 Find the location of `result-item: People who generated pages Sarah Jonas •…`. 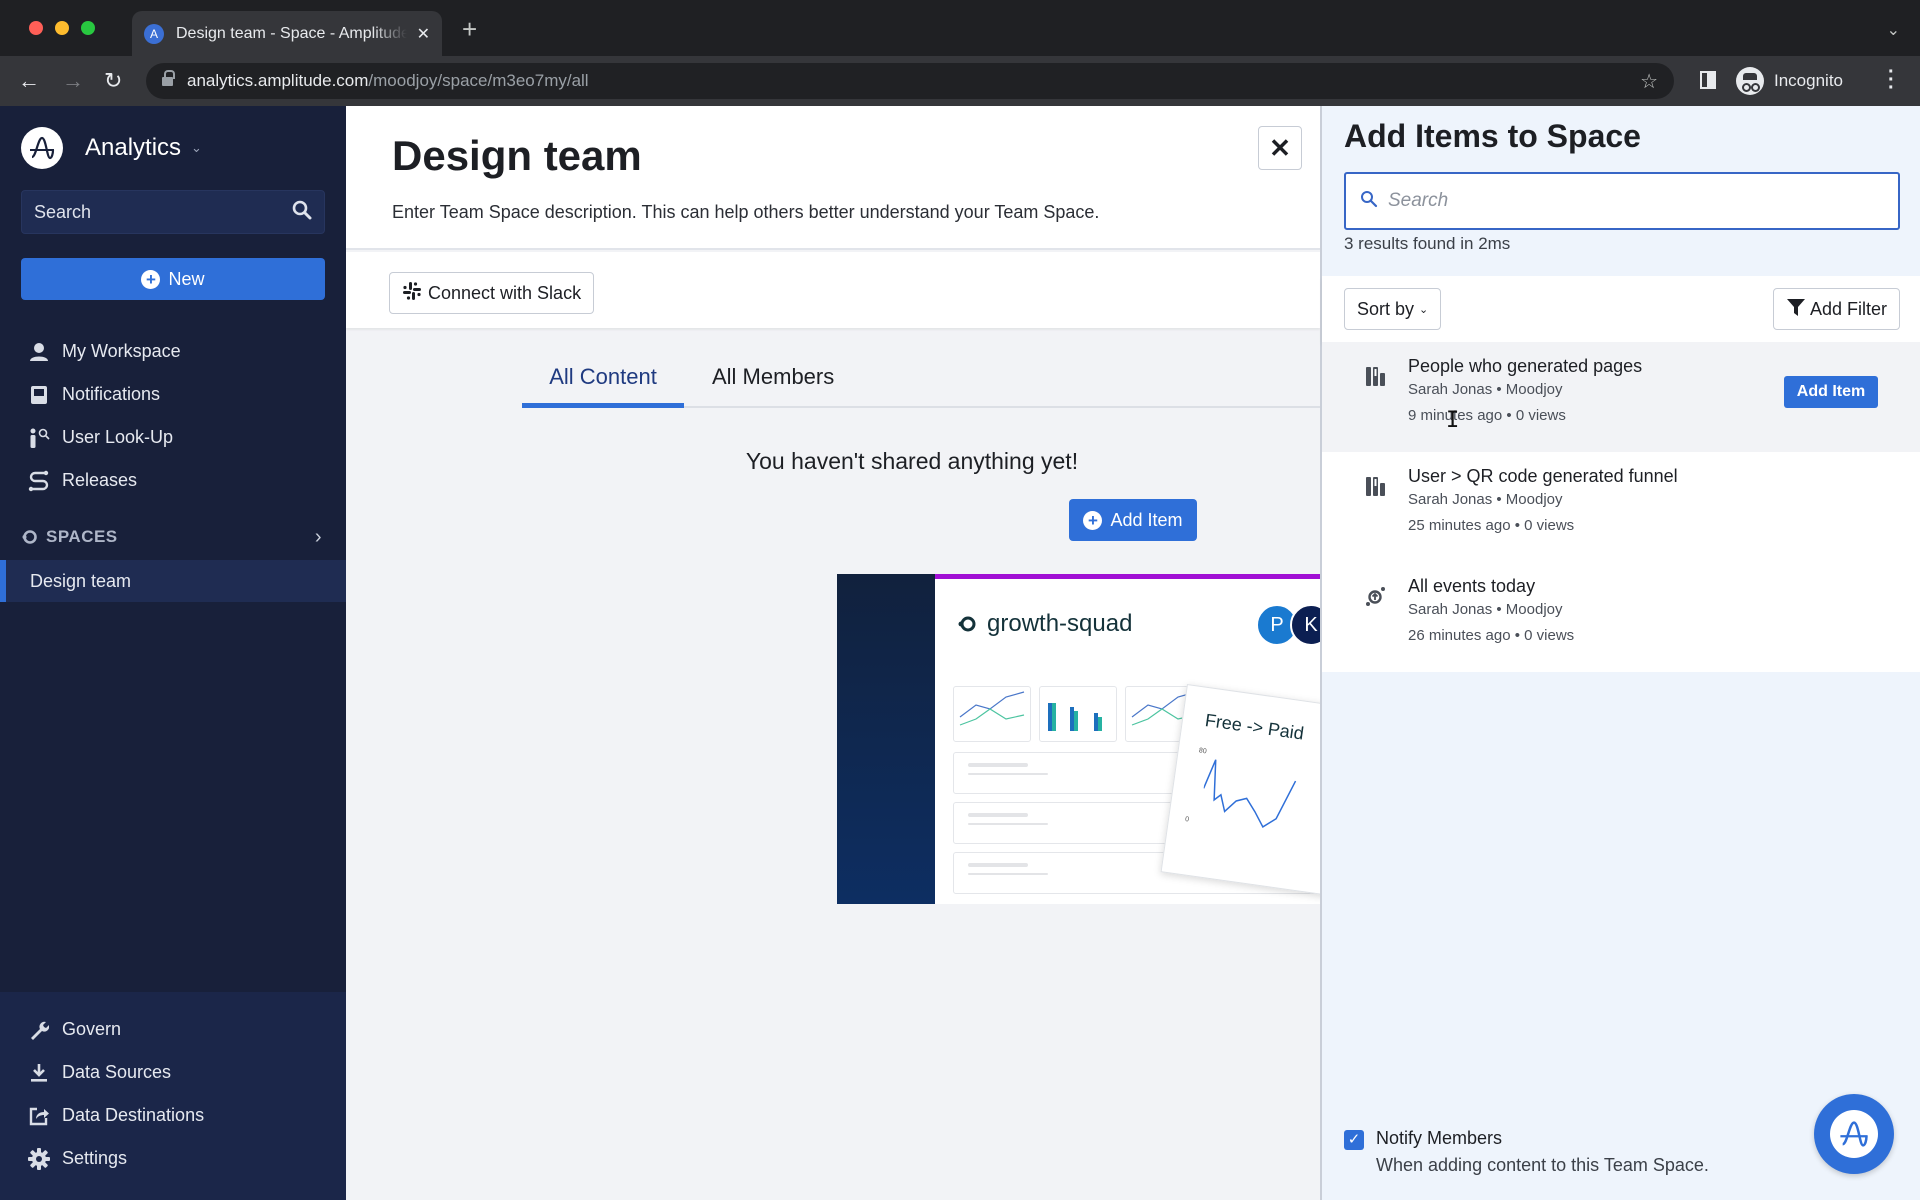

result-item: People who generated pages Sarah Jonas •… is located at coordinates (1621, 397).